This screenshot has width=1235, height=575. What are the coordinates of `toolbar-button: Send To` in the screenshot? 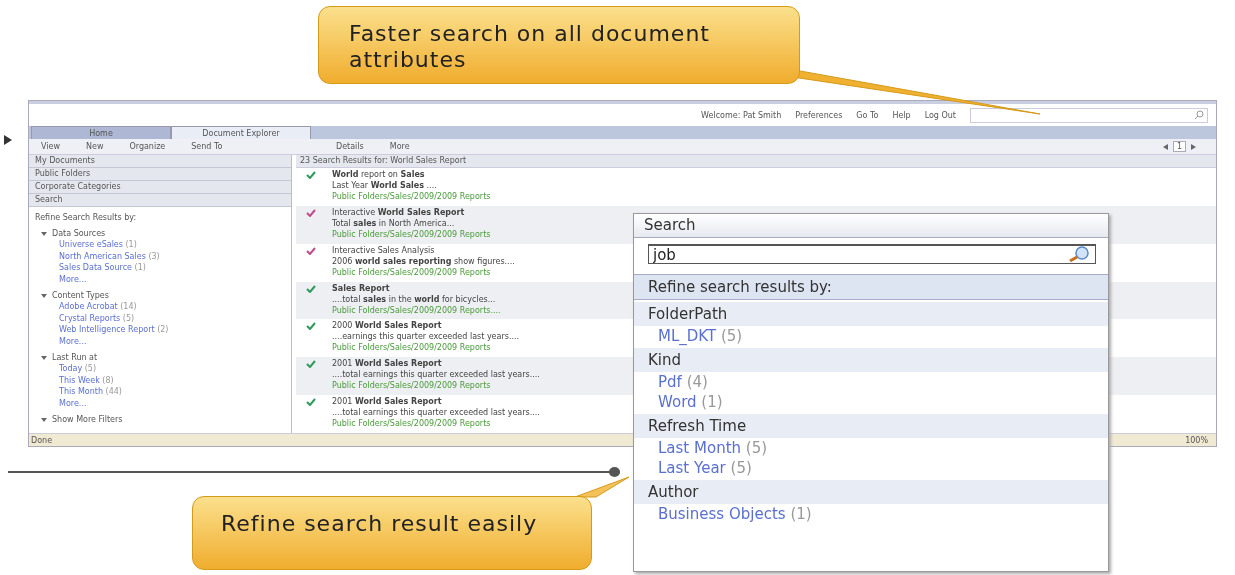 It's located at (207, 146).